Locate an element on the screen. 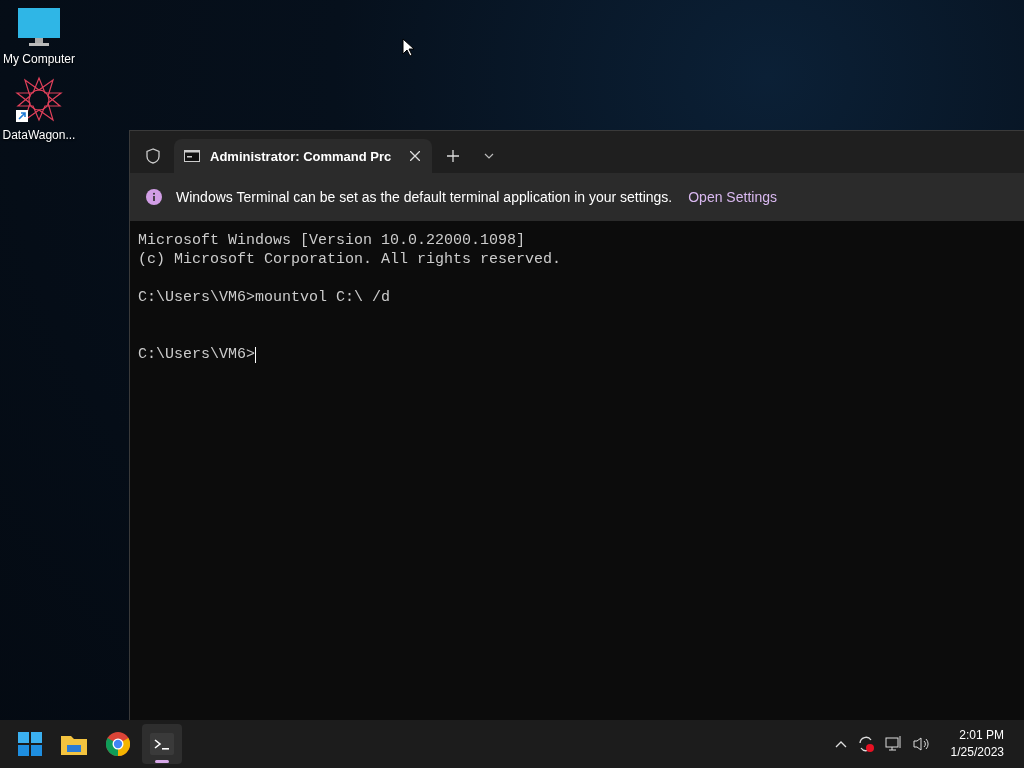 Image resolution: width=1024 pixels, height=768 pixels. taskbar-app is located at coordinates (162, 744).